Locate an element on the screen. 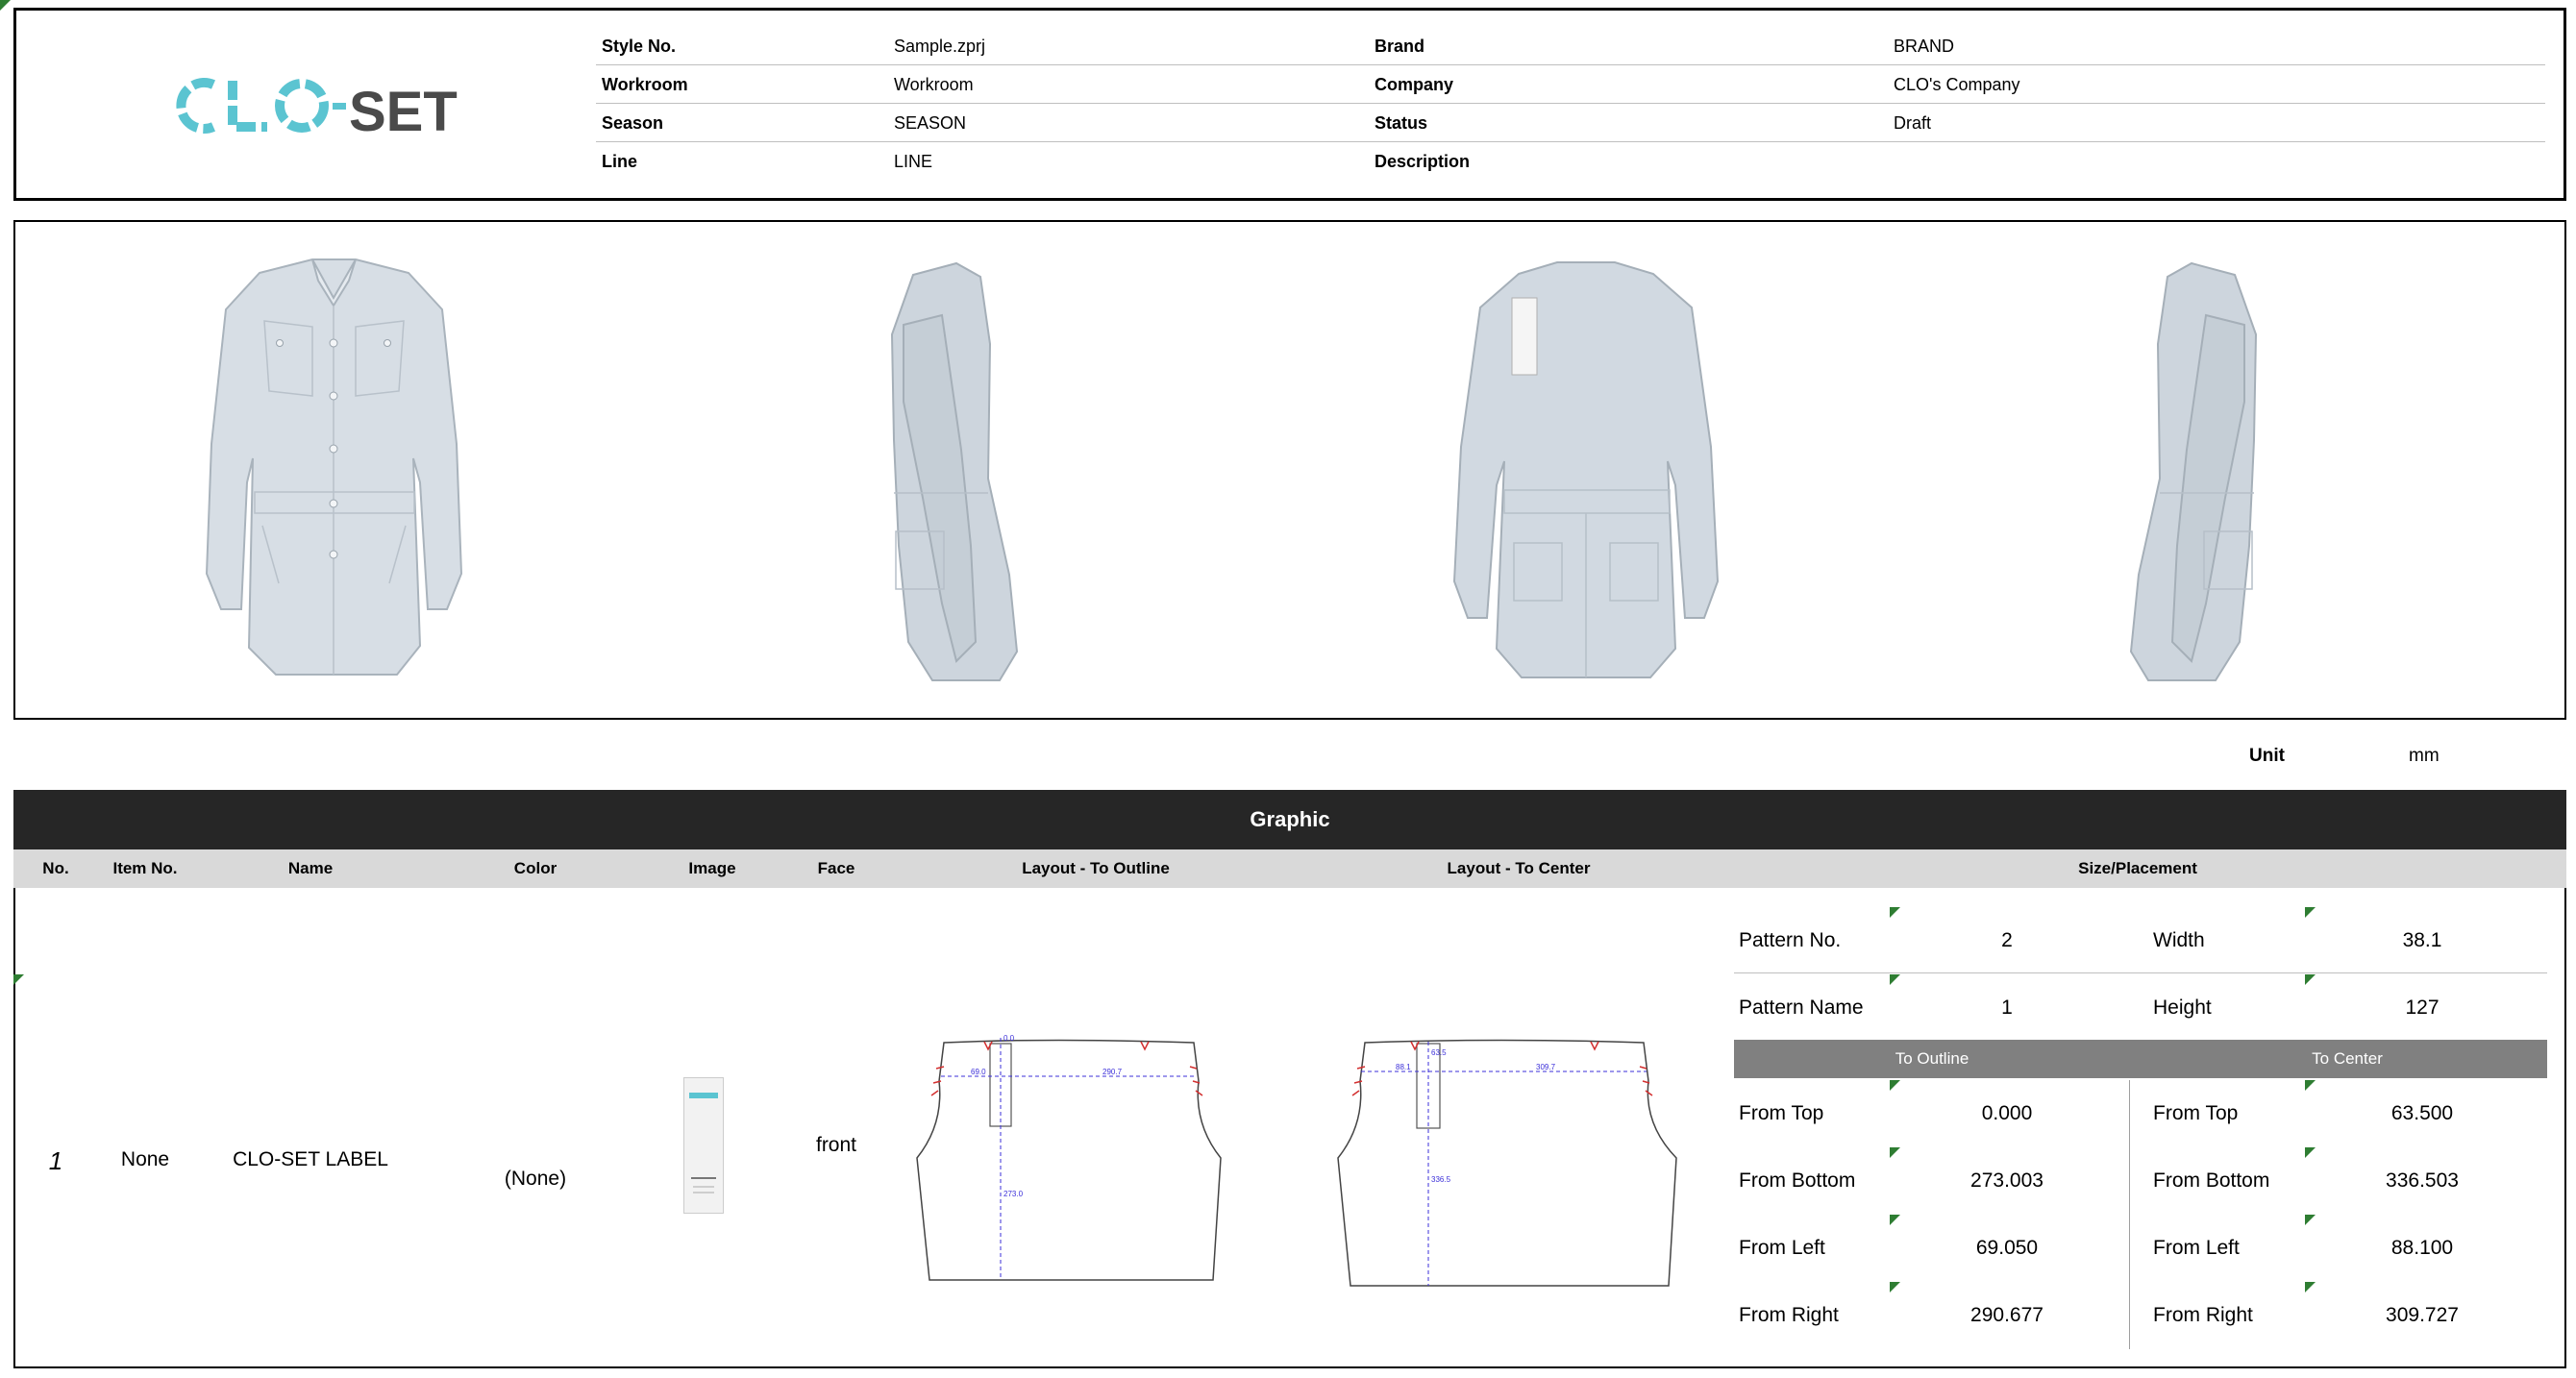 This screenshot has height=1378, width=2576. outline-from-right-label: From Right is located at coordinates (1789, 1315).